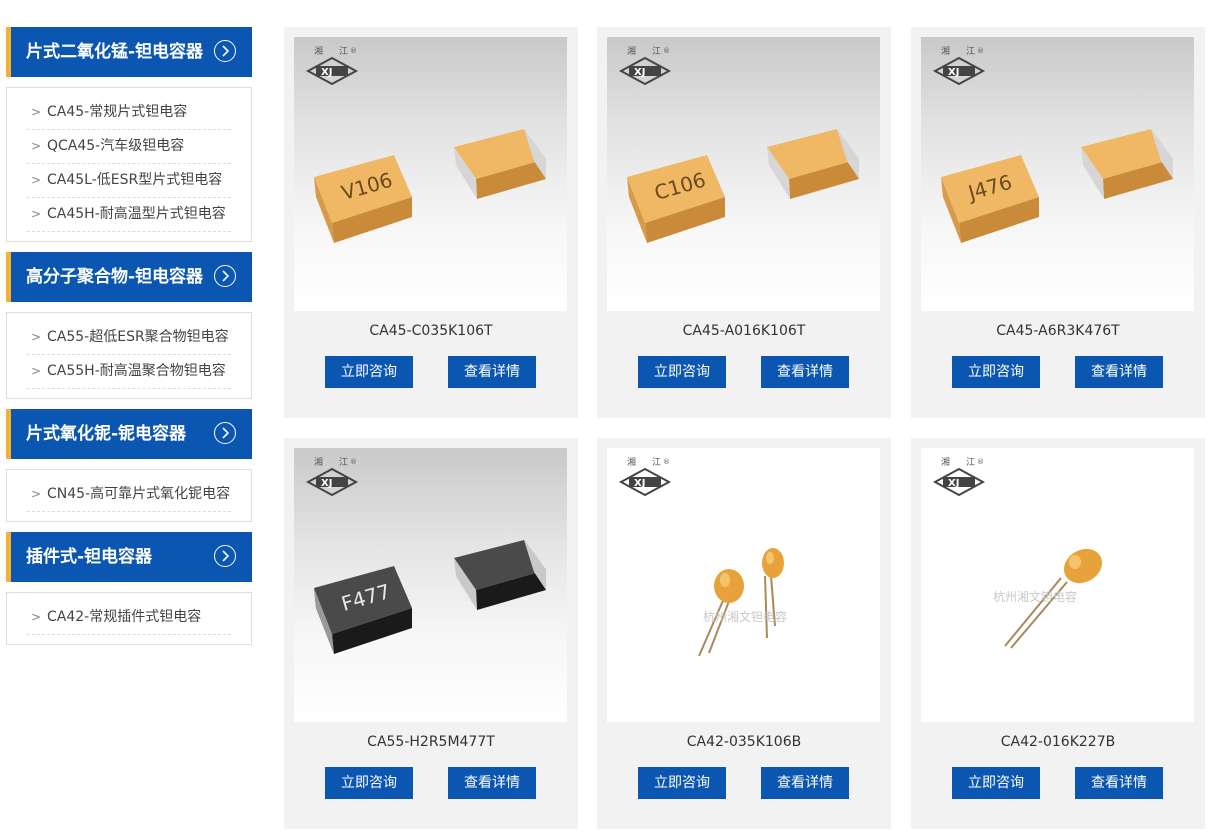 This screenshot has width=1216, height=838. Describe the element at coordinates (744, 331) in the screenshot. I see `product-name: CA45-A016K106T` at that location.